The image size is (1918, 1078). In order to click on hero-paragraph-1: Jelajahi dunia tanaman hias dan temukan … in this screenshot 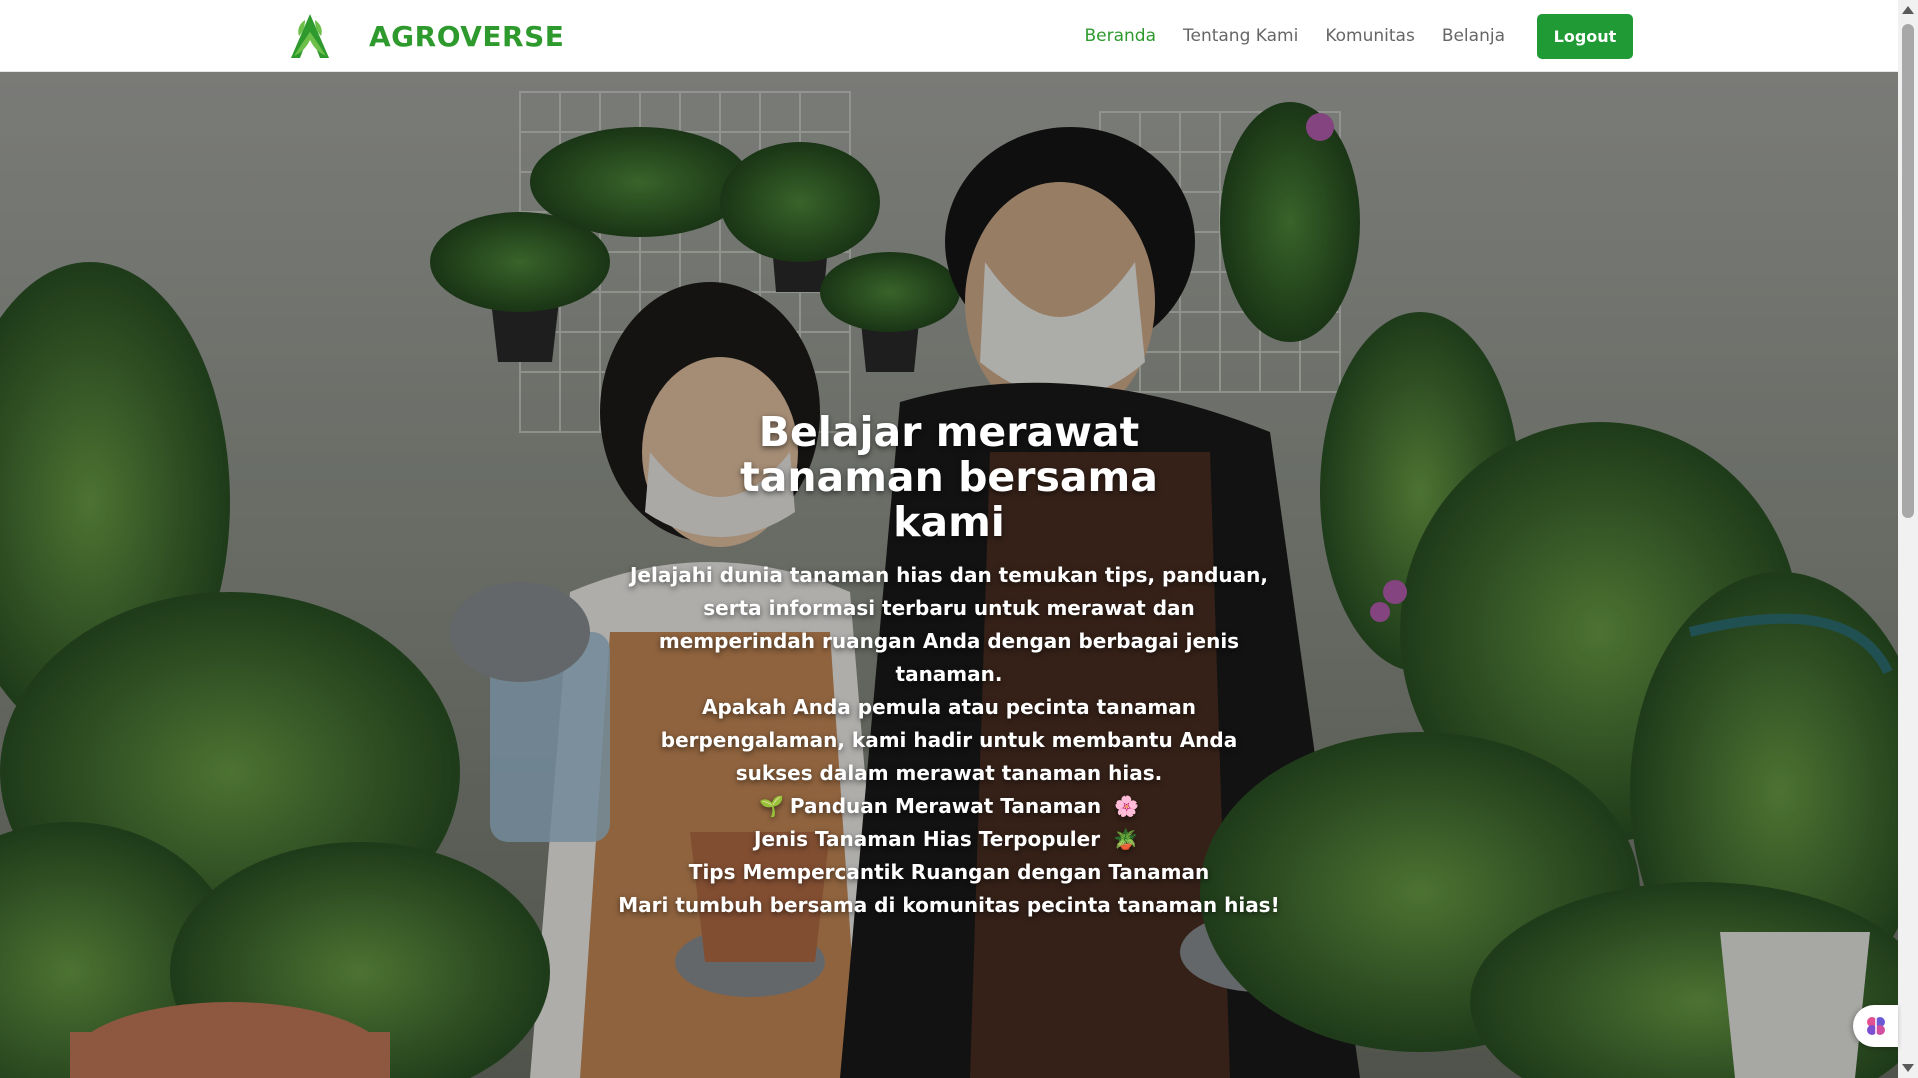, I will do `click(948, 624)`.